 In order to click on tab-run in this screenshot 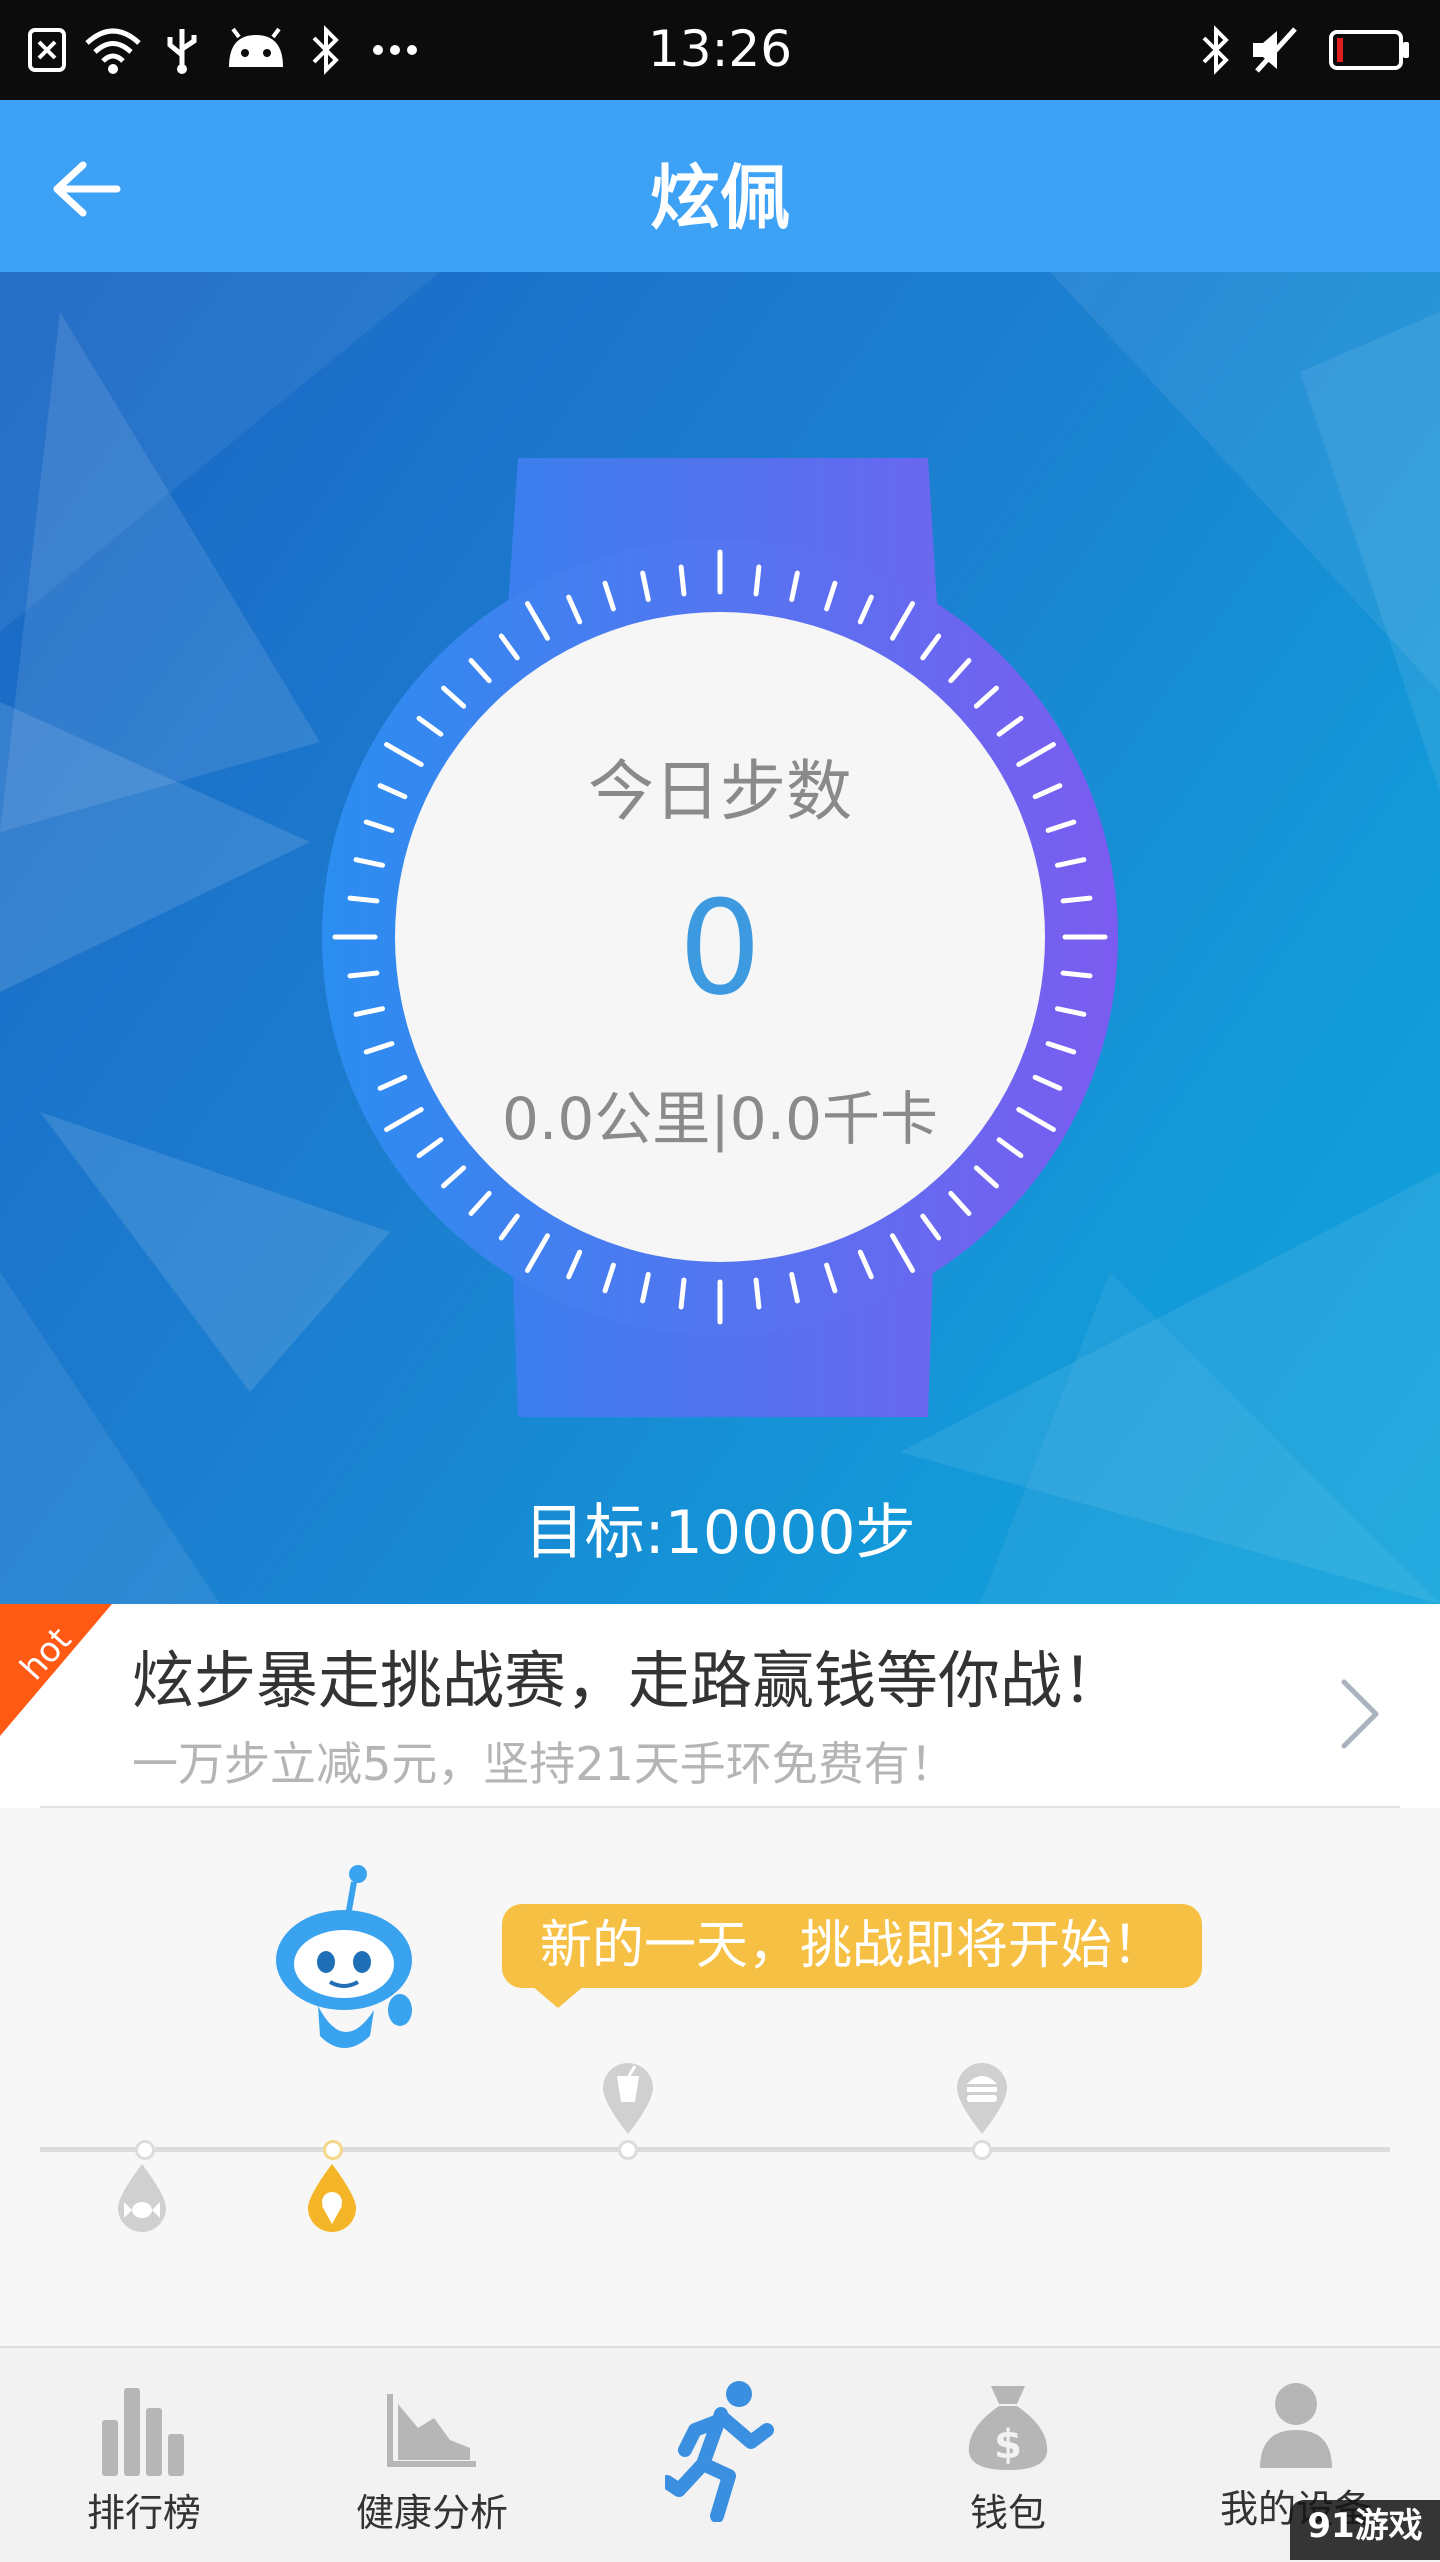, I will do `click(720, 2455)`.